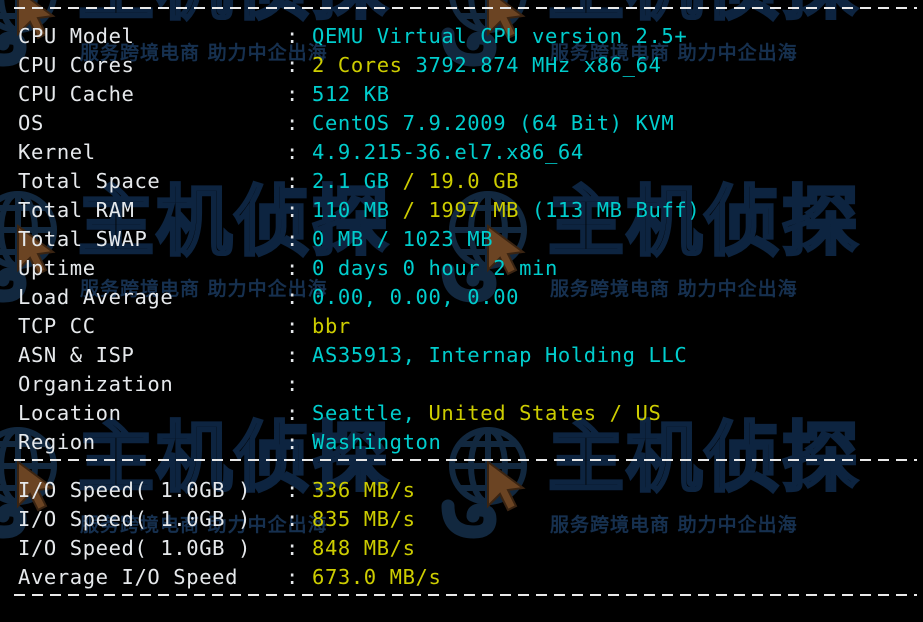  I want to click on info-row-value: / 19.0 GB, so click(454, 181).